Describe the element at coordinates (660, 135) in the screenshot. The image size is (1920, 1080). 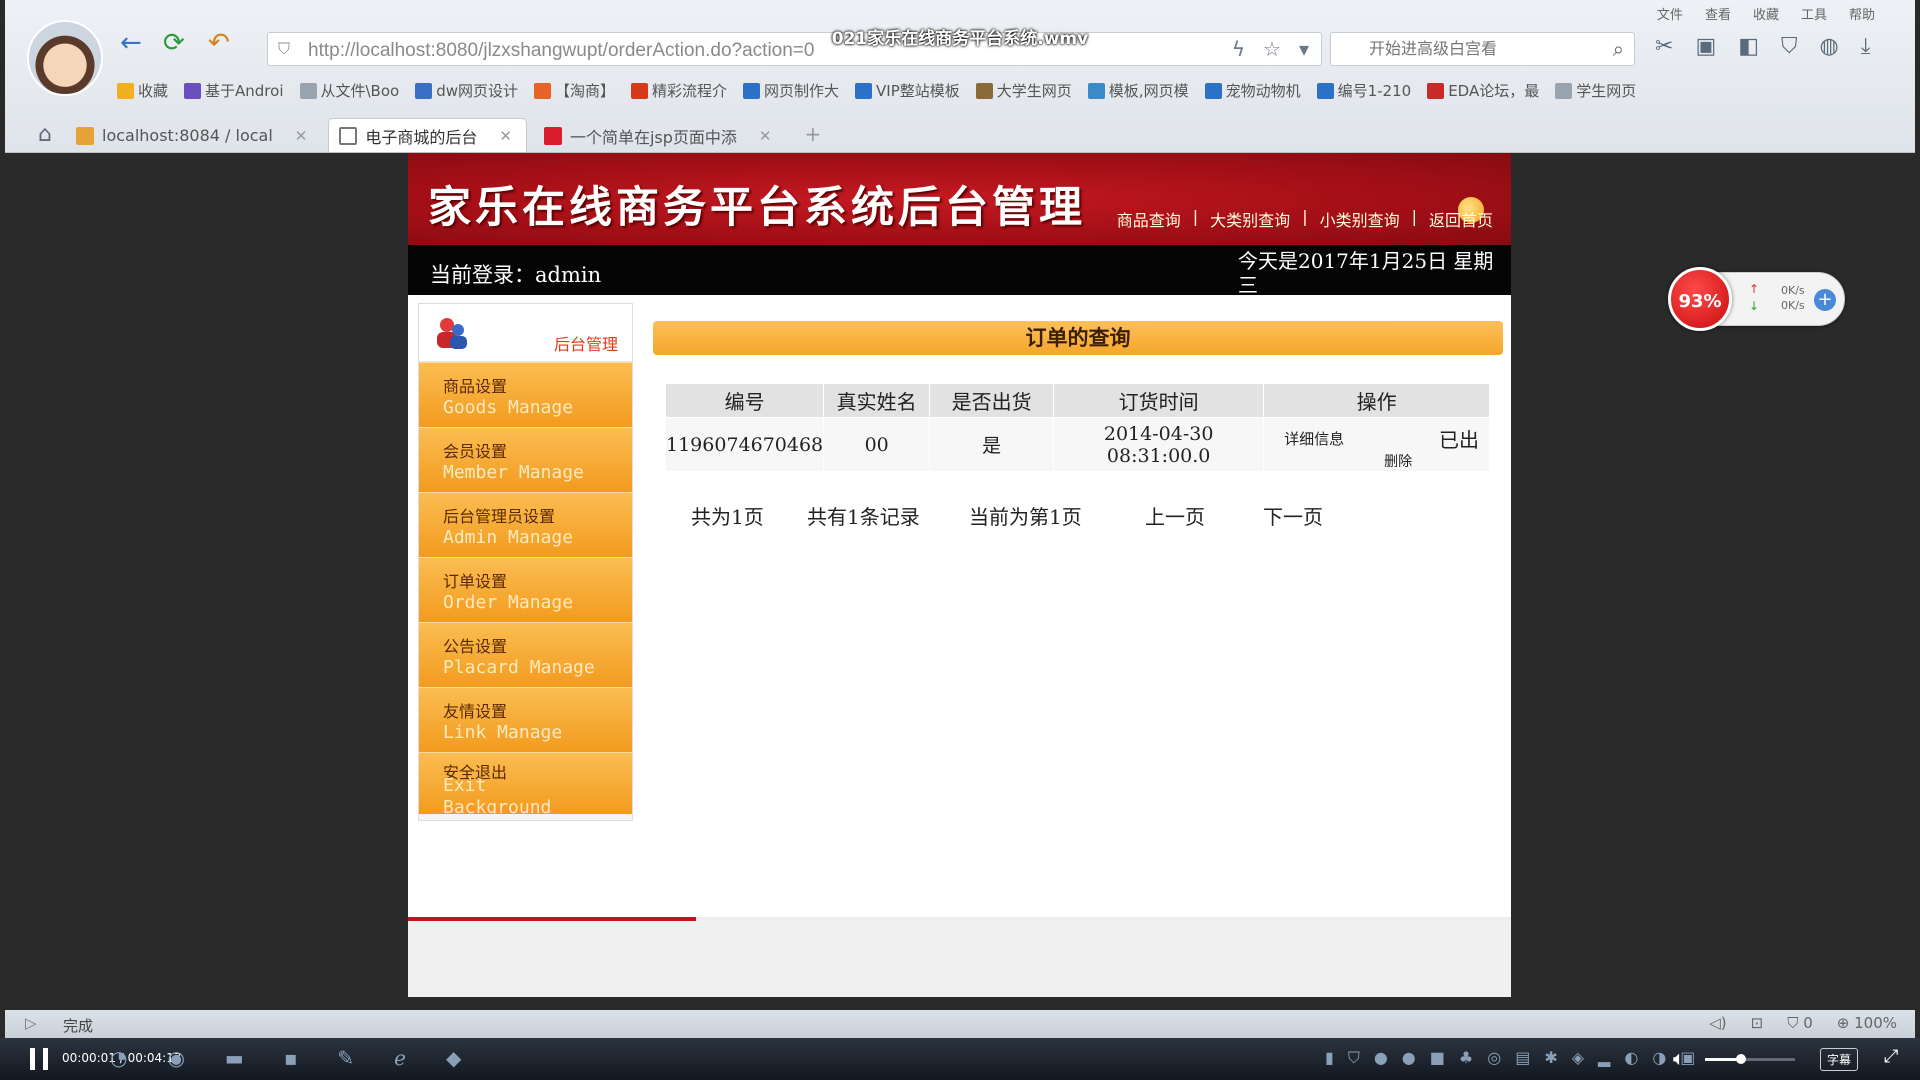
I see `tab-jsp: 一个简单在jsp页面中添 ✕` at that location.